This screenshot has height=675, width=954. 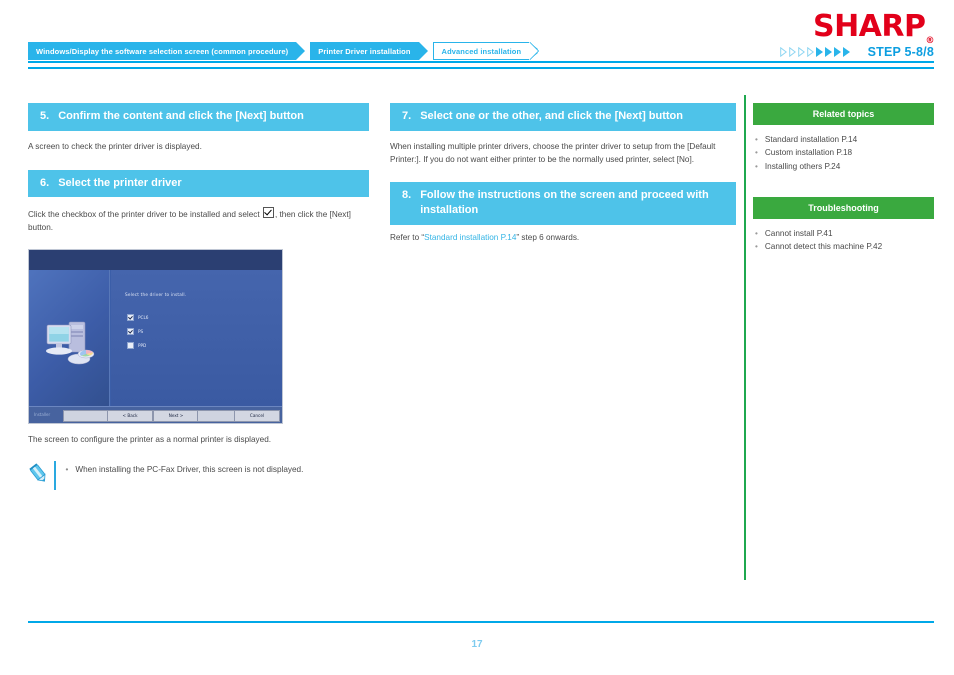 What do you see at coordinates (900, 52) in the screenshot?
I see `step-label: STEP 5-8/8` at bounding box center [900, 52].